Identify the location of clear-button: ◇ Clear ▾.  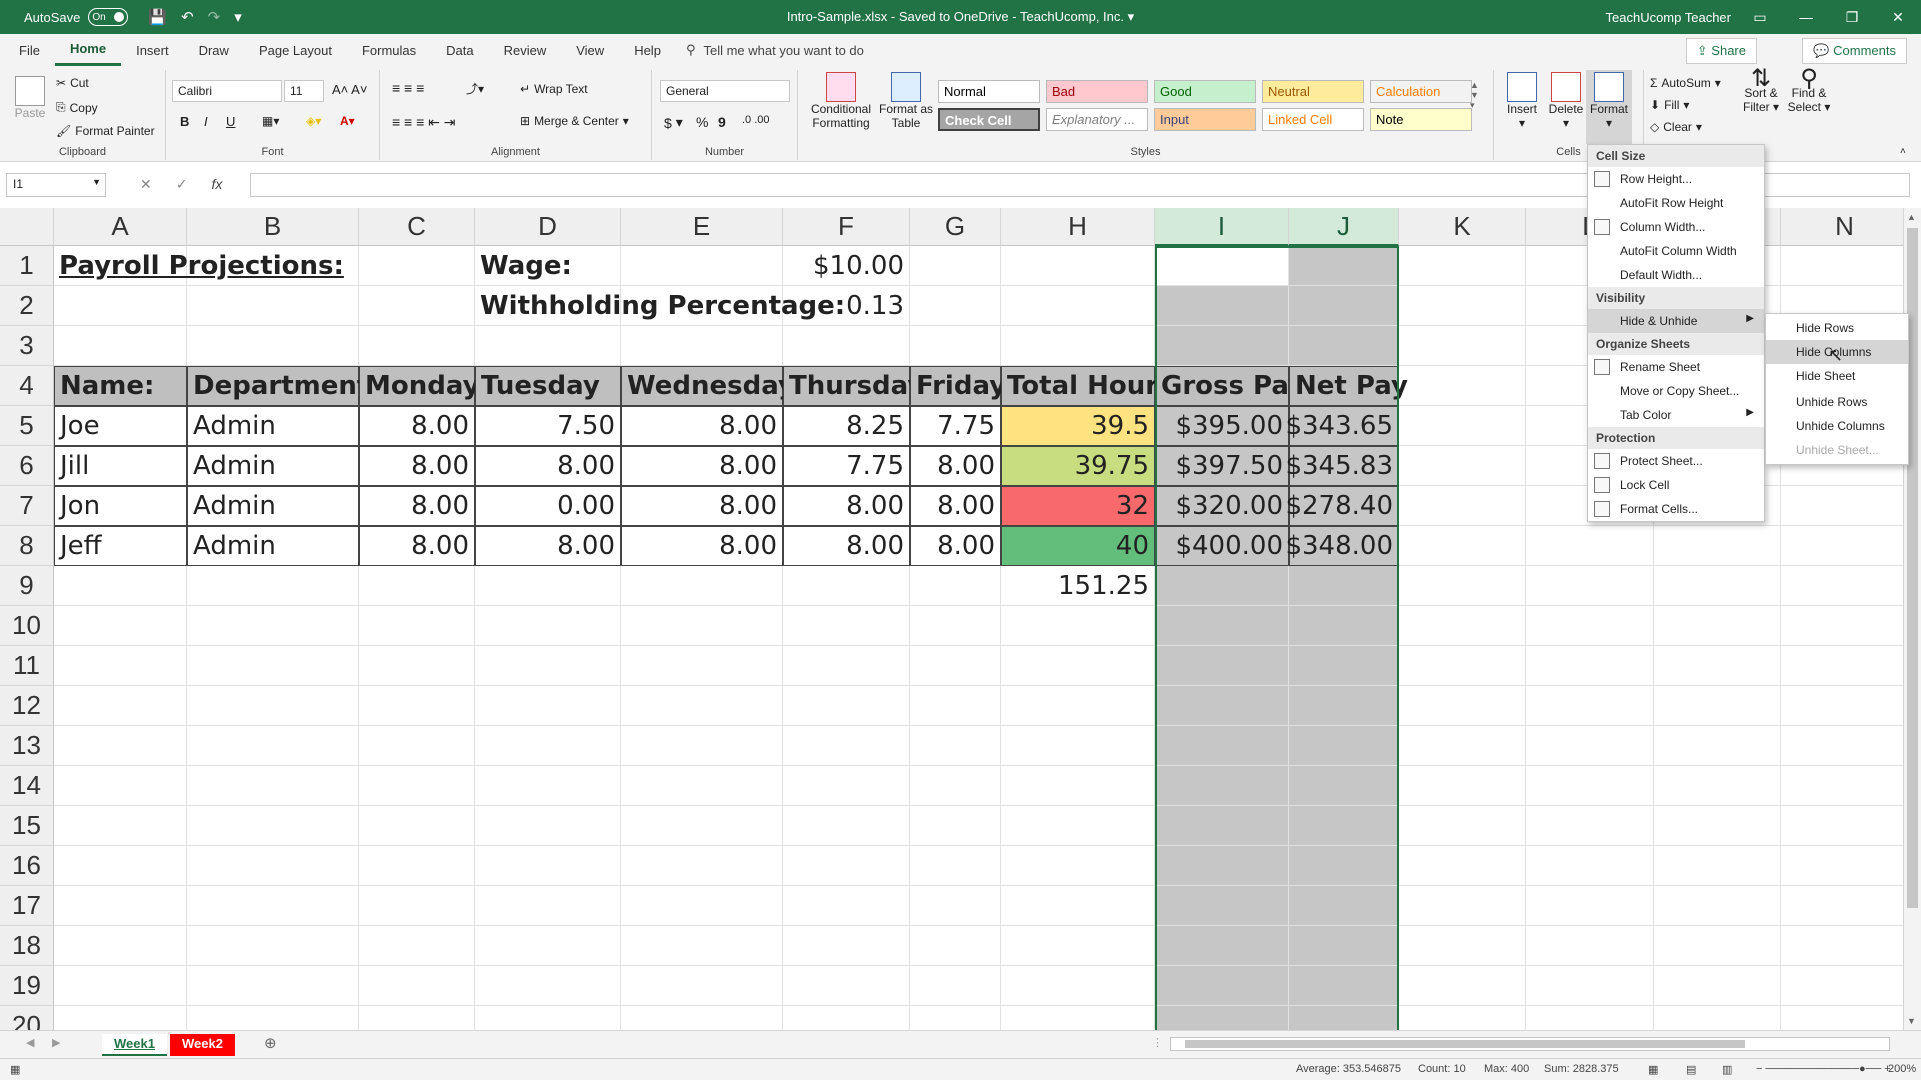
(1676, 127).